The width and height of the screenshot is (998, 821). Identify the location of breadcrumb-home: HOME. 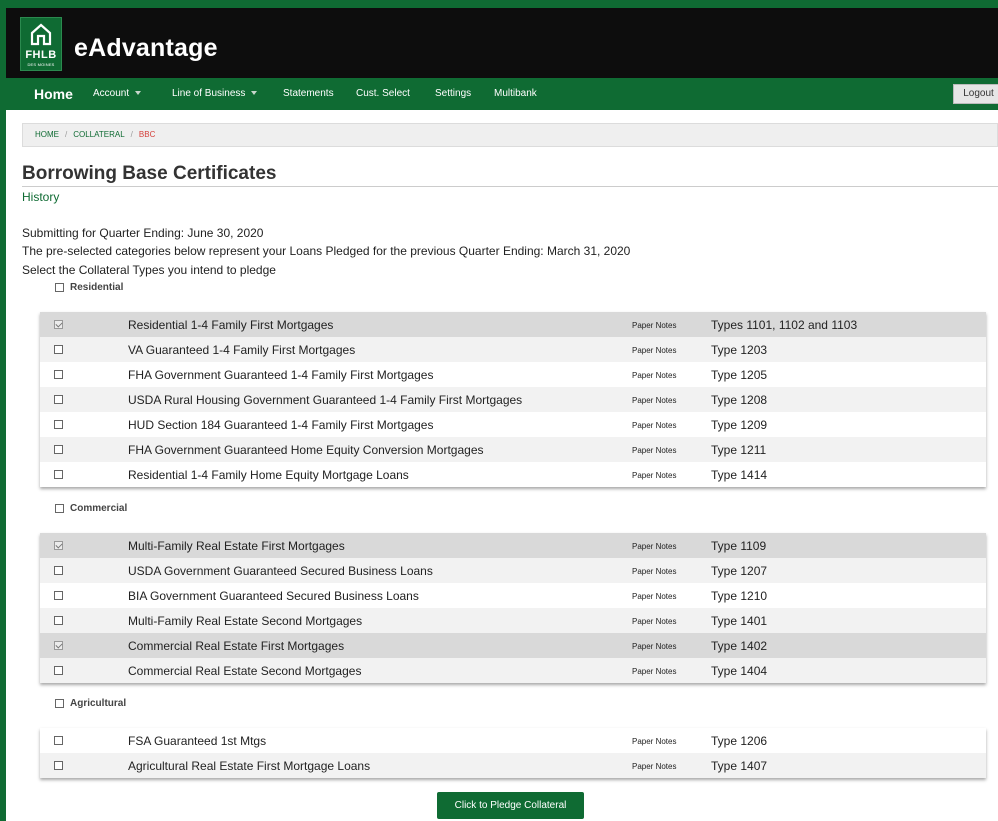
(47, 134).